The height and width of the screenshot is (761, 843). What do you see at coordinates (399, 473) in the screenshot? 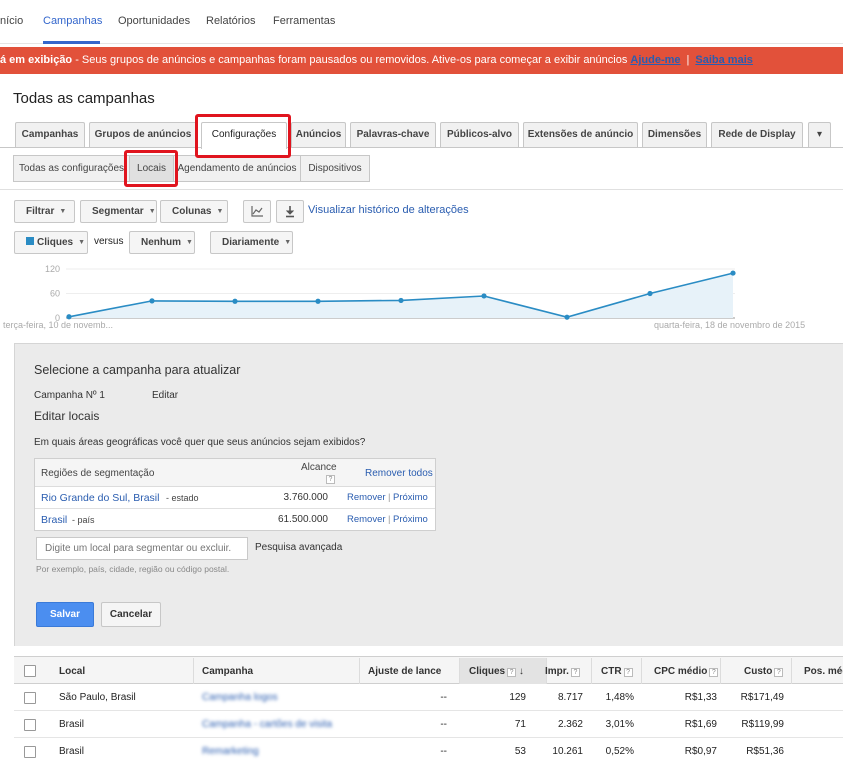
I see `remove-all-link: Remover todos` at bounding box center [399, 473].